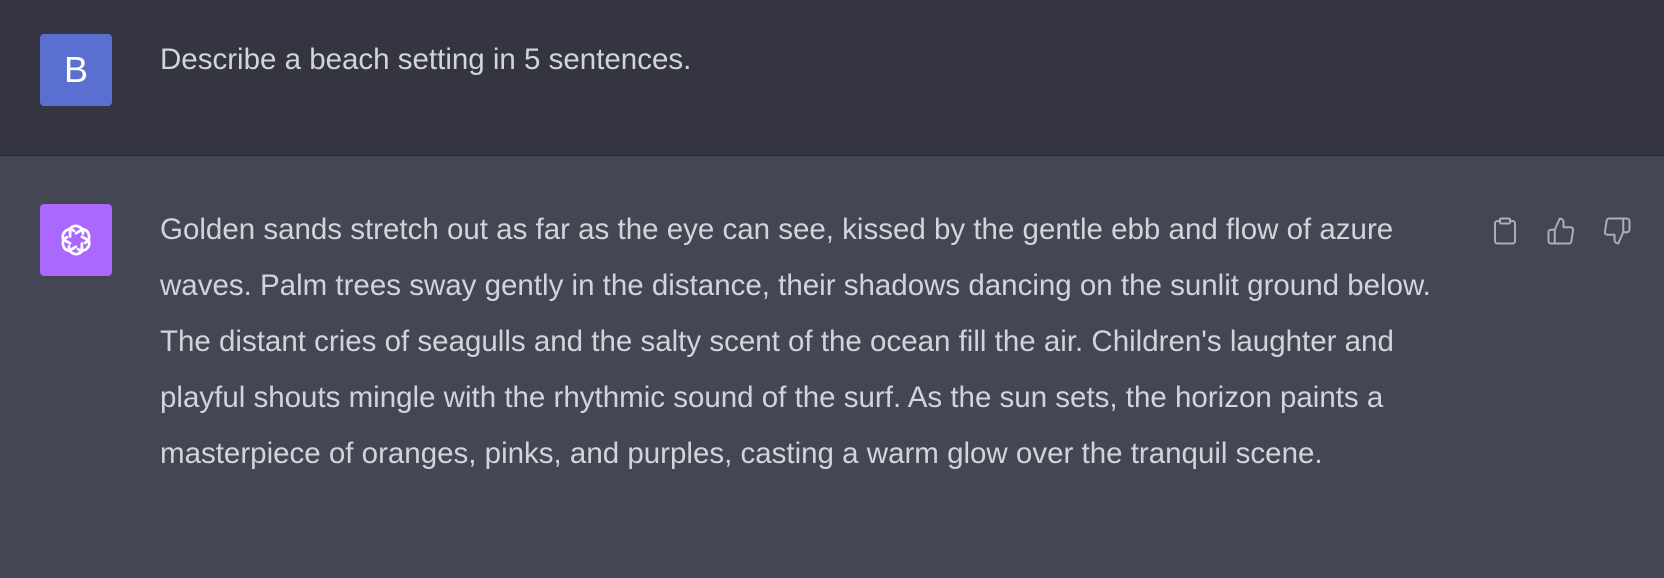  I want to click on user-avatar-initial: B, so click(75, 69).